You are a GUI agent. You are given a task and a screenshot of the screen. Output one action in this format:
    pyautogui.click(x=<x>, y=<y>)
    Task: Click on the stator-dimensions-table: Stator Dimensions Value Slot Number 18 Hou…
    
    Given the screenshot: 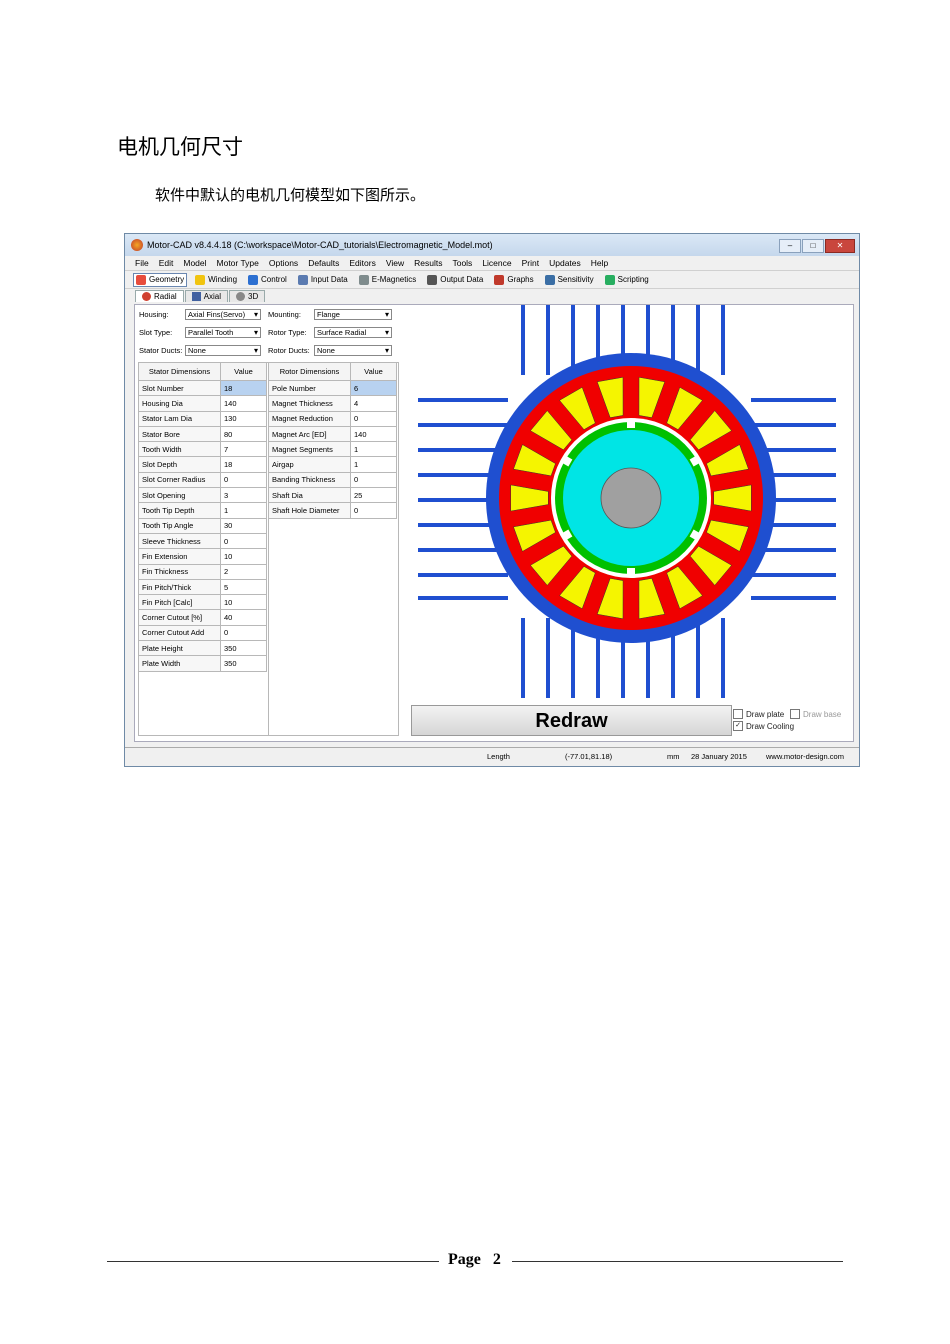 What is the action you would take?
    pyautogui.click(x=202, y=517)
    